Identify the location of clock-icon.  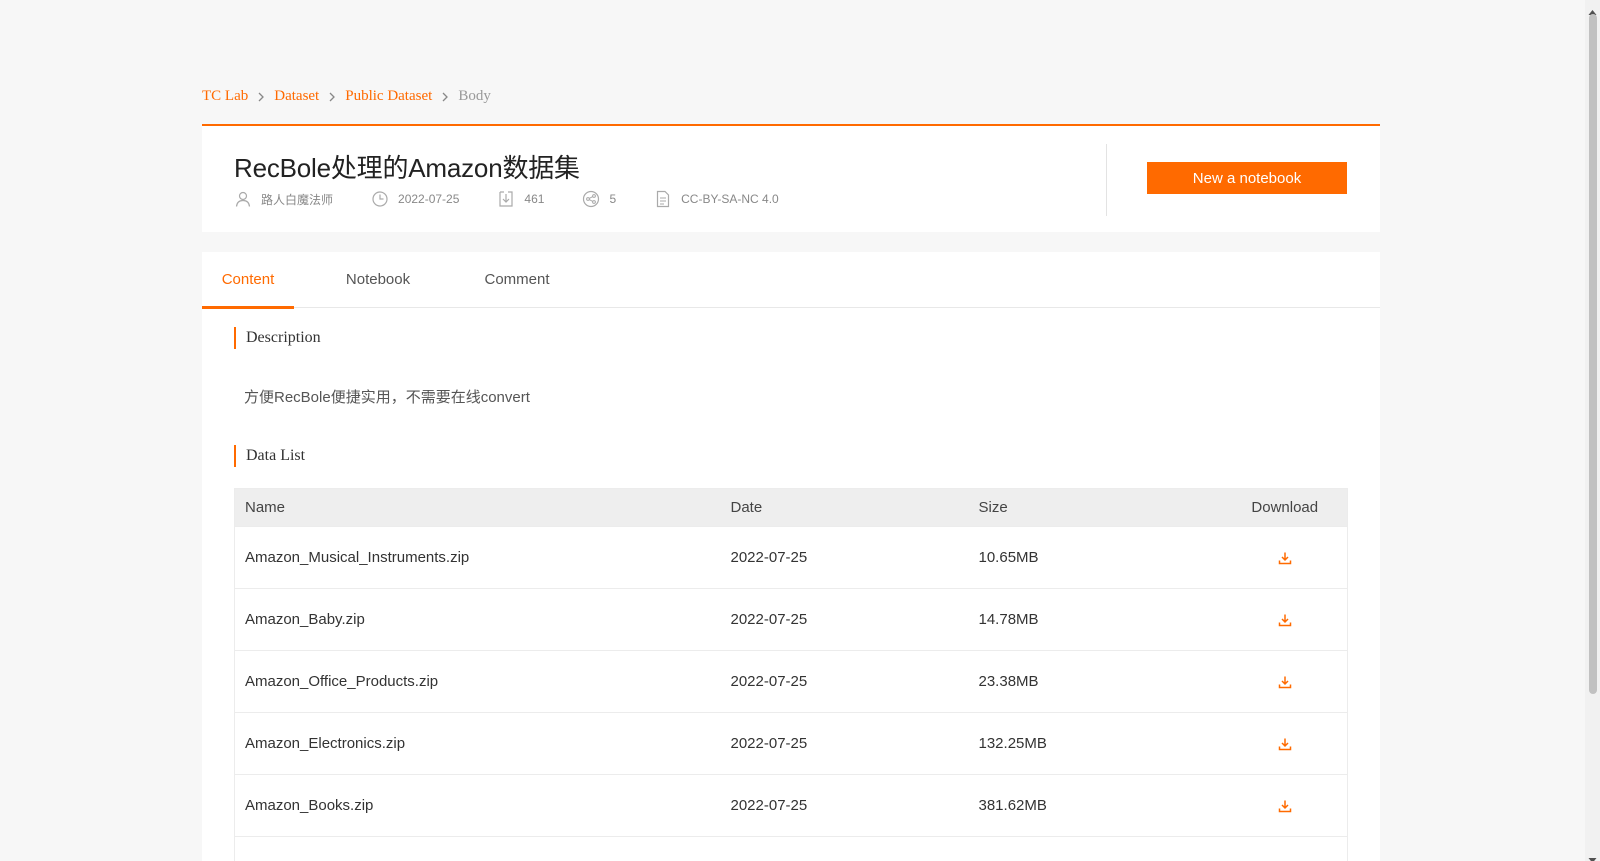
(380, 199).